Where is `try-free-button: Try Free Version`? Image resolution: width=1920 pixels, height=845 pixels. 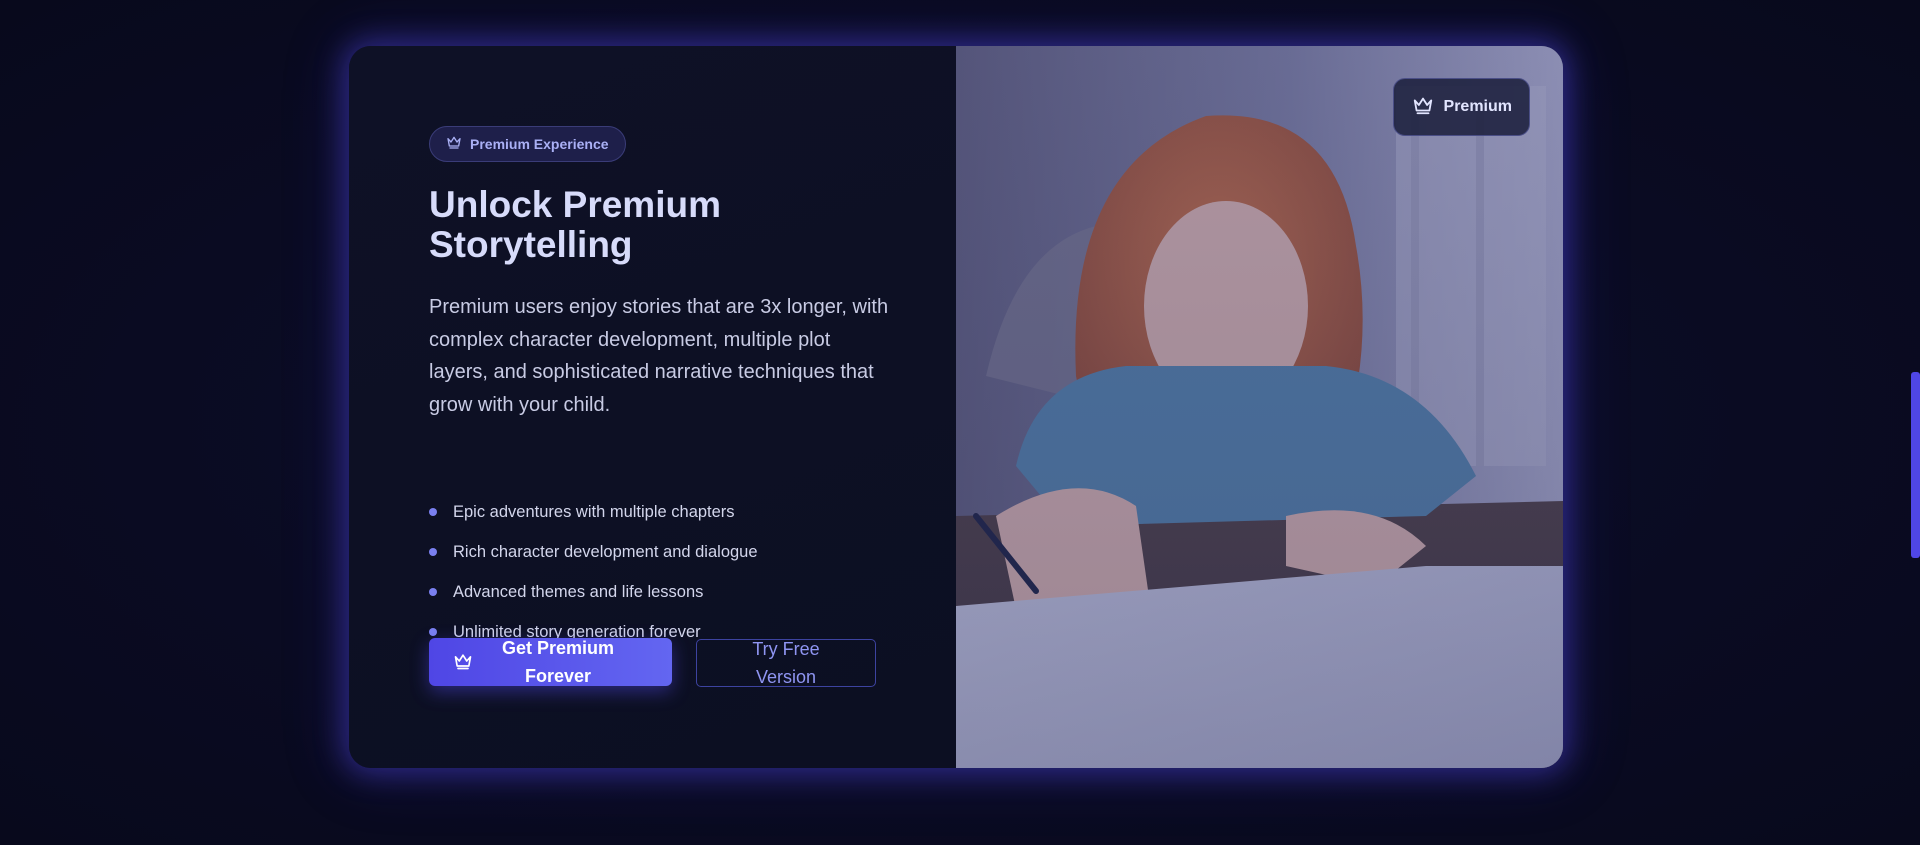
try-free-button: Try Free Version is located at coordinates (786, 663).